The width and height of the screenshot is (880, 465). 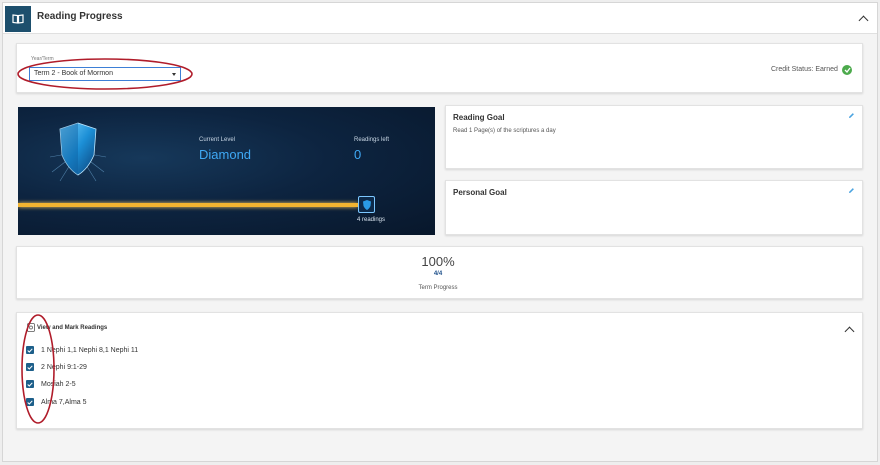 I want to click on chevron-up-icon, so click(x=863, y=20).